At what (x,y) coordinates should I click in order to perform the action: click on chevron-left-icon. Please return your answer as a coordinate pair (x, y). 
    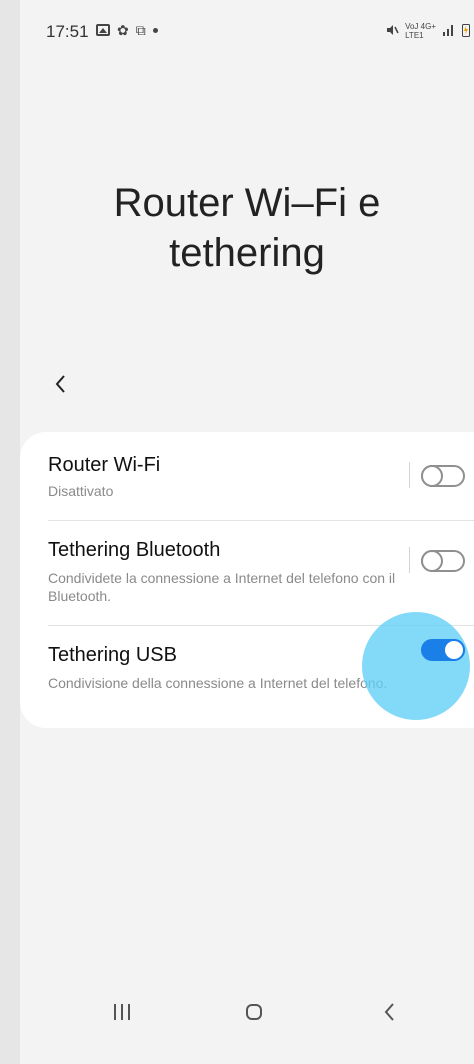
    Looking at the image, I should click on (60, 384).